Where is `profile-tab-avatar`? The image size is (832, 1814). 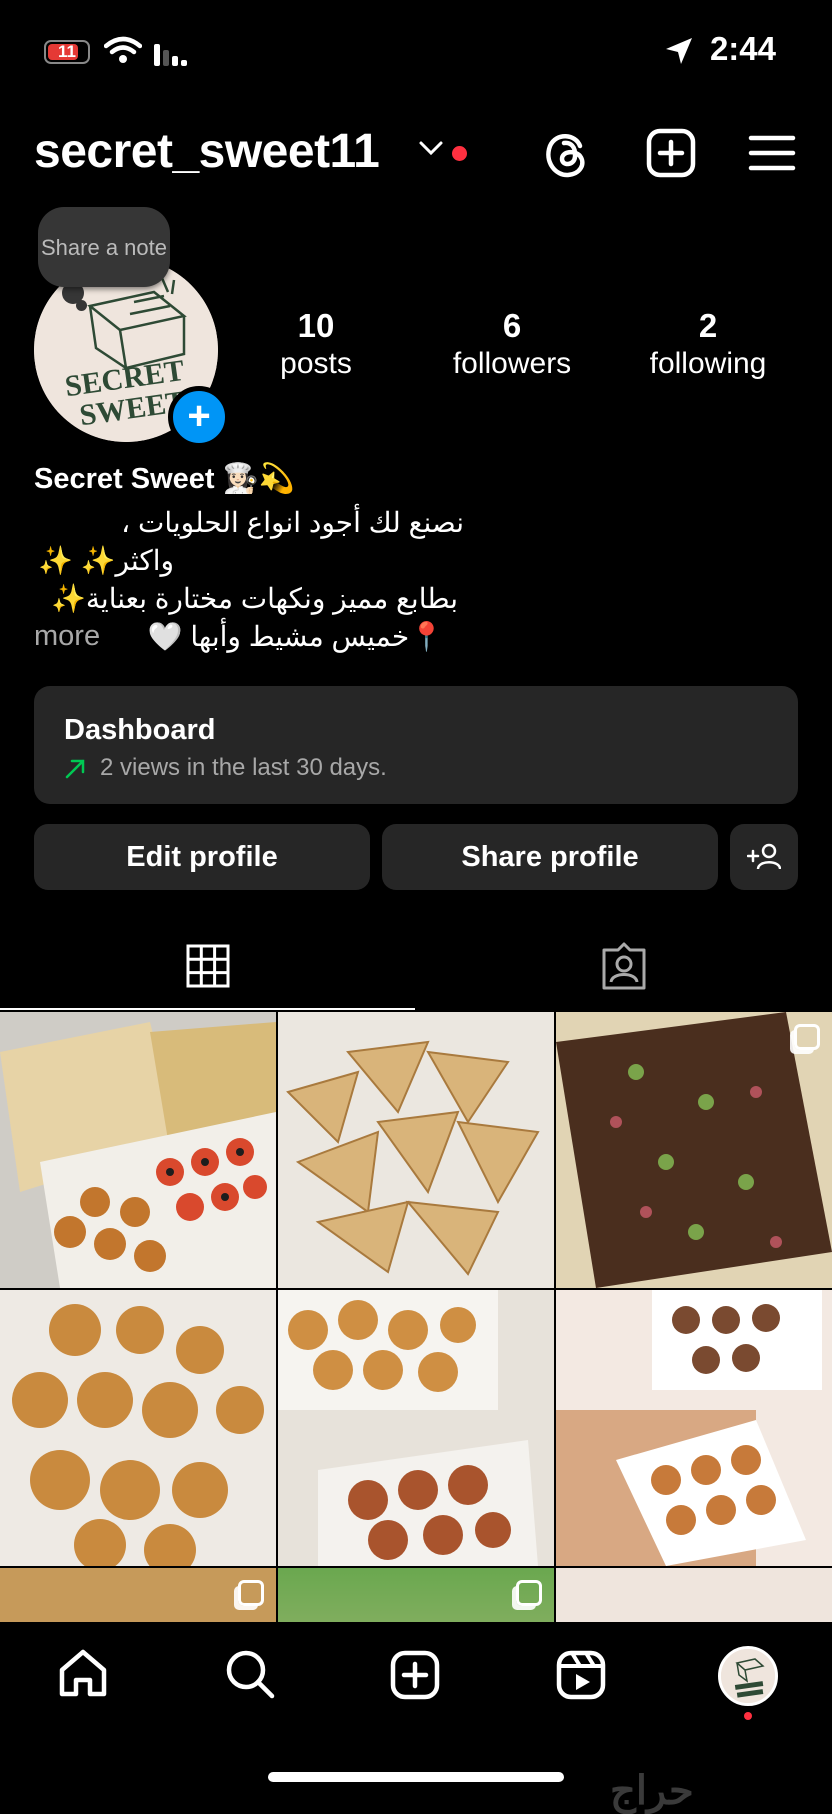 profile-tab-avatar is located at coordinates (748, 1676).